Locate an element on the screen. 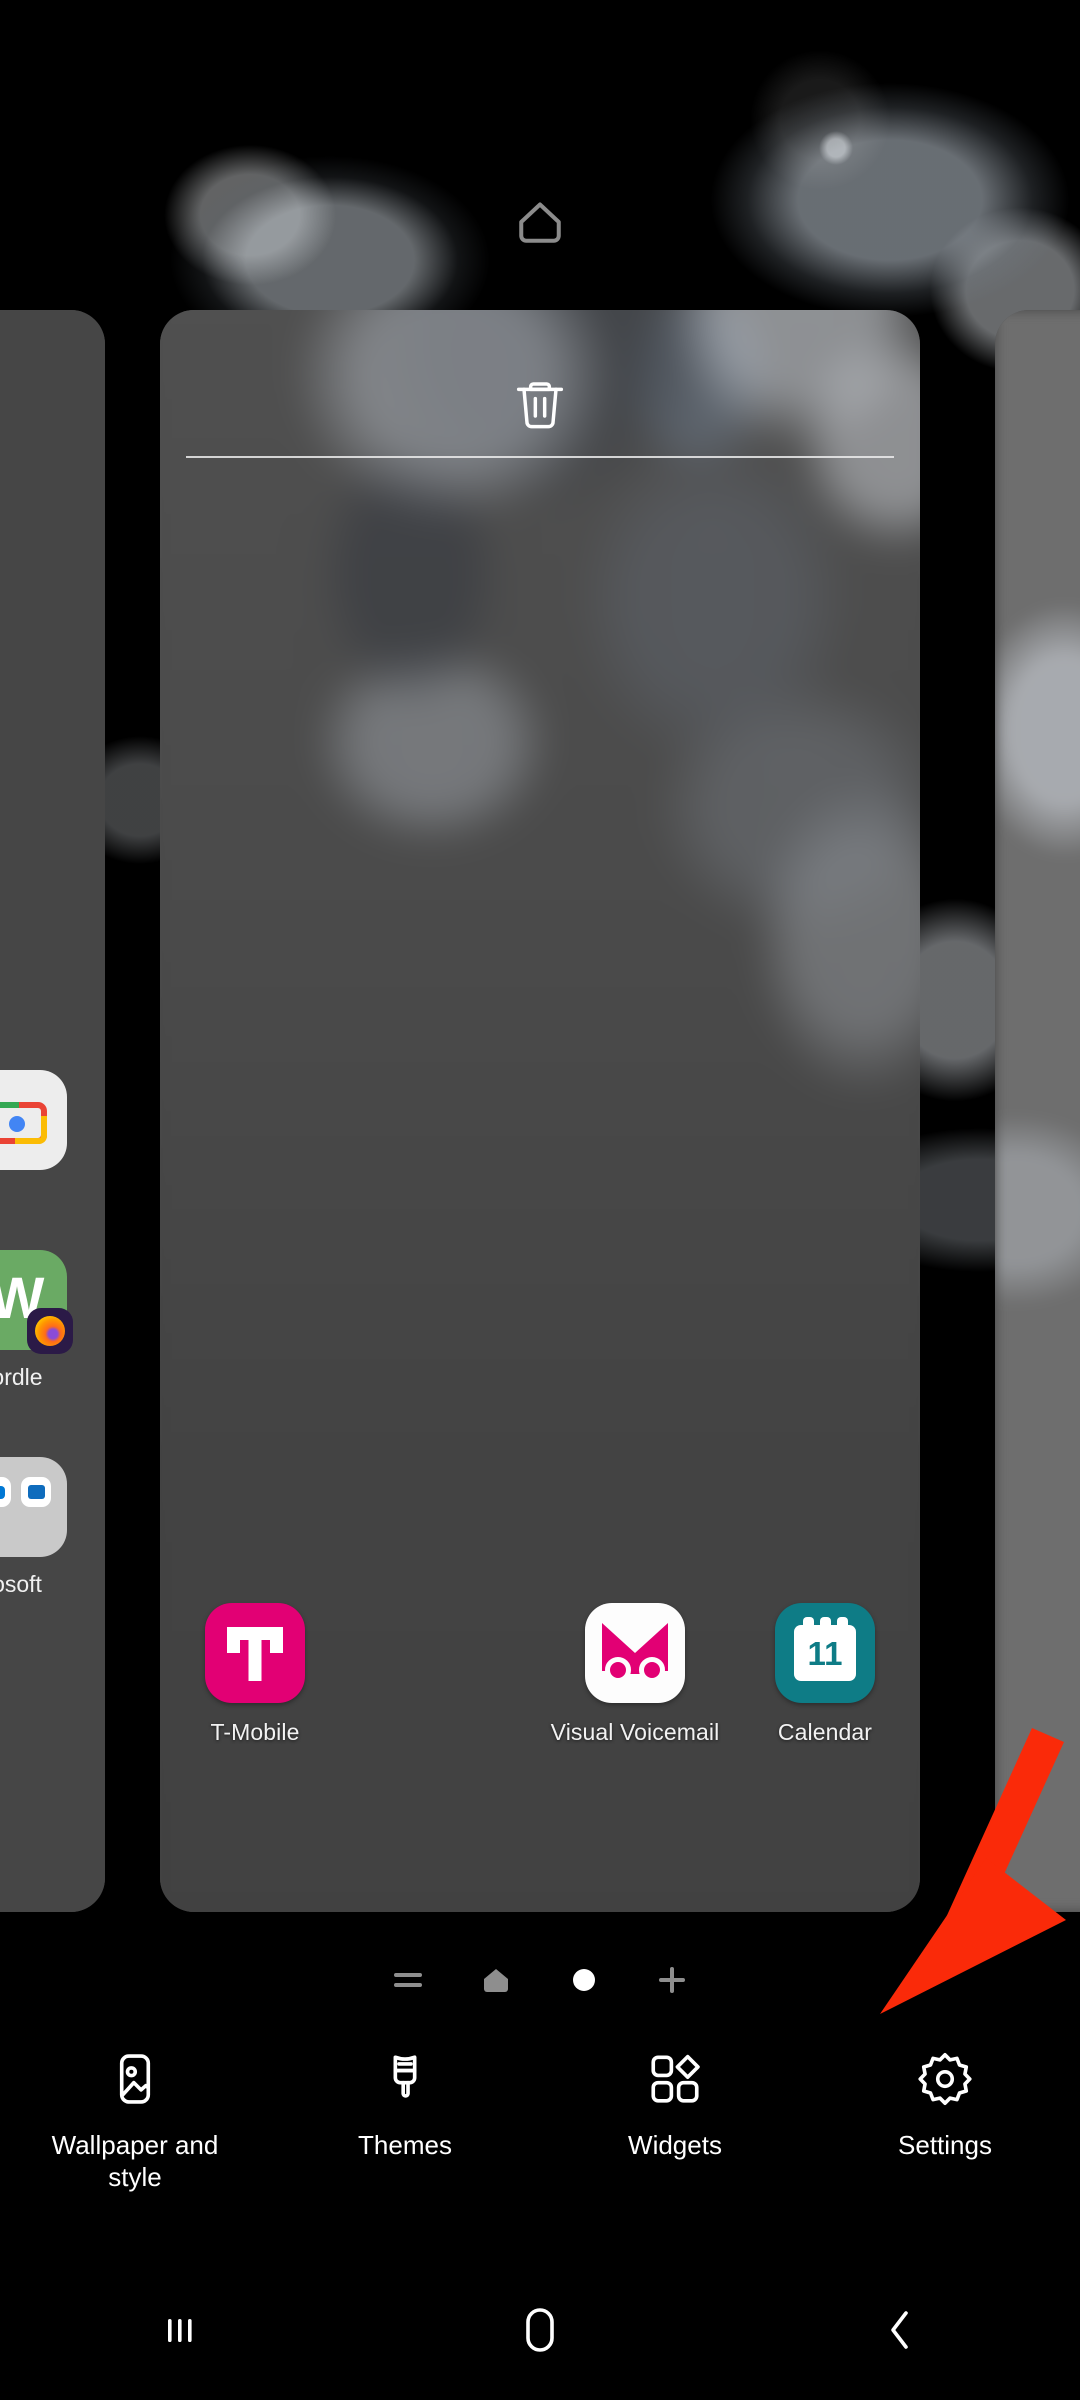 This screenshot has height=2400, width=1080. calendar-icon: 11 is located at coordinates (825, 1653).